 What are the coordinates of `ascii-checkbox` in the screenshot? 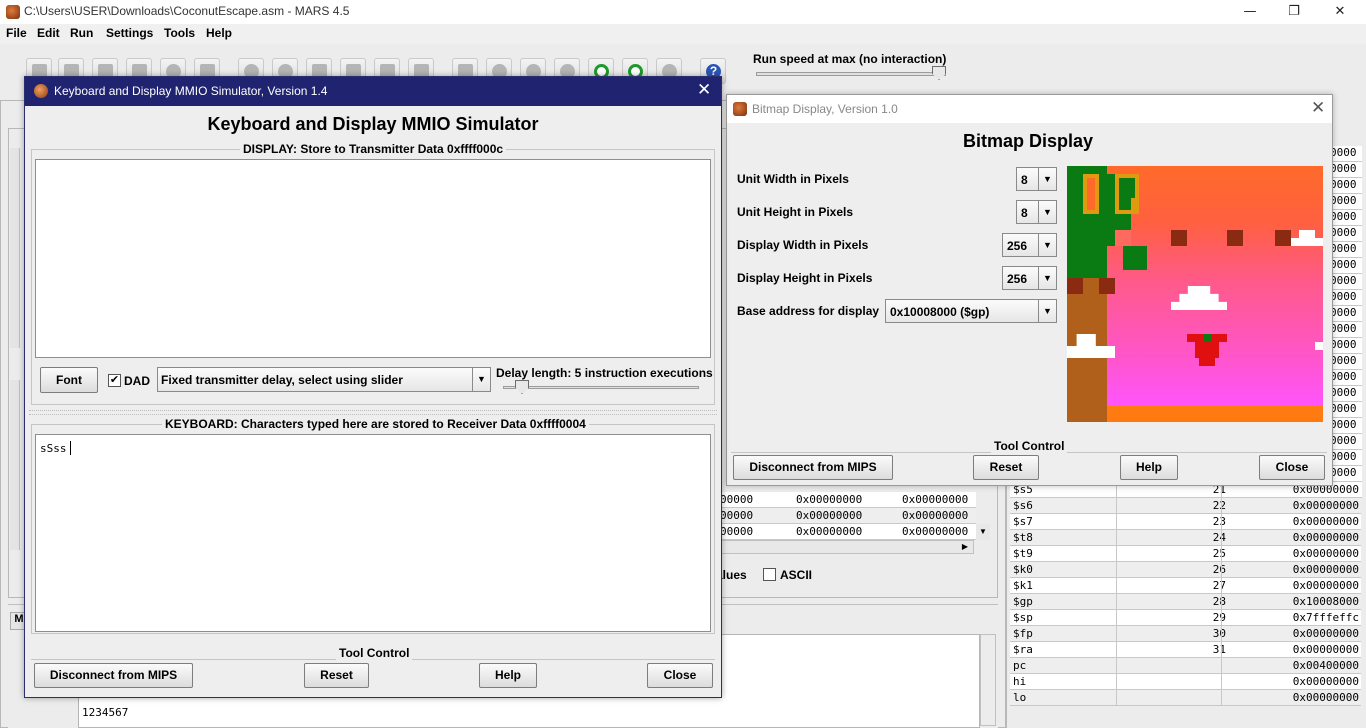 It's located at (769, 574).